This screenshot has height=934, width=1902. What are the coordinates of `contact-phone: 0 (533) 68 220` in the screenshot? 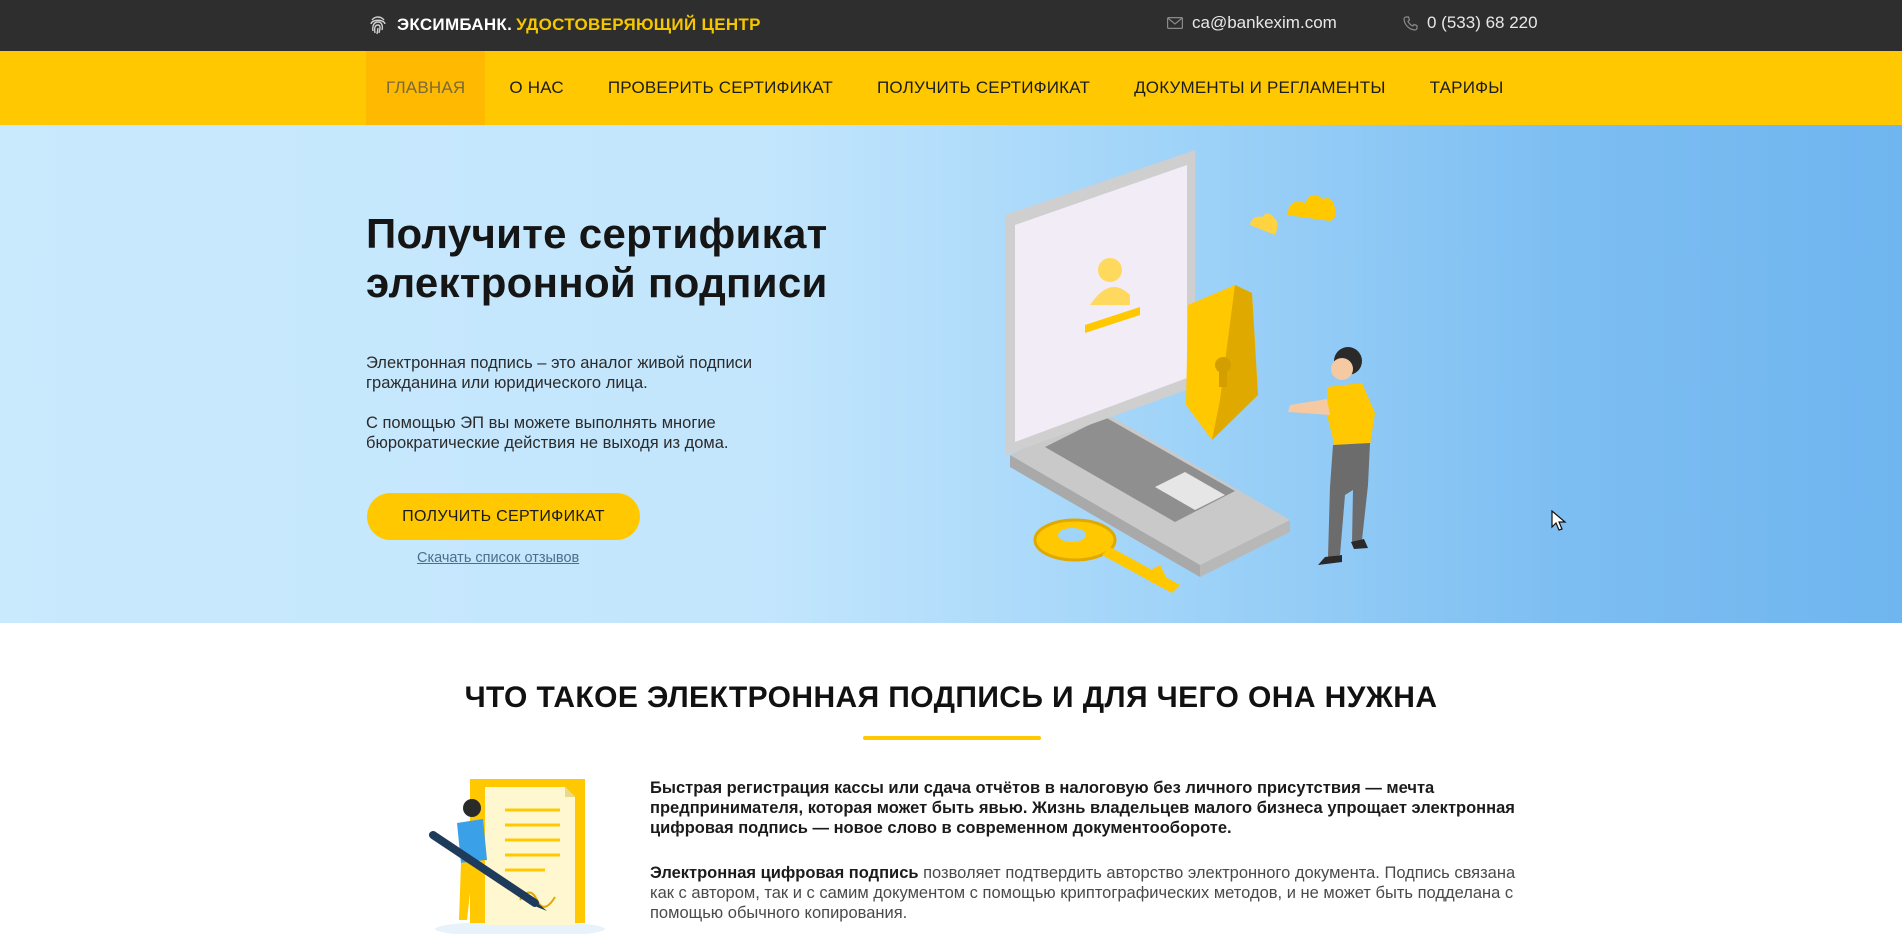 It's located at (1470, 23).